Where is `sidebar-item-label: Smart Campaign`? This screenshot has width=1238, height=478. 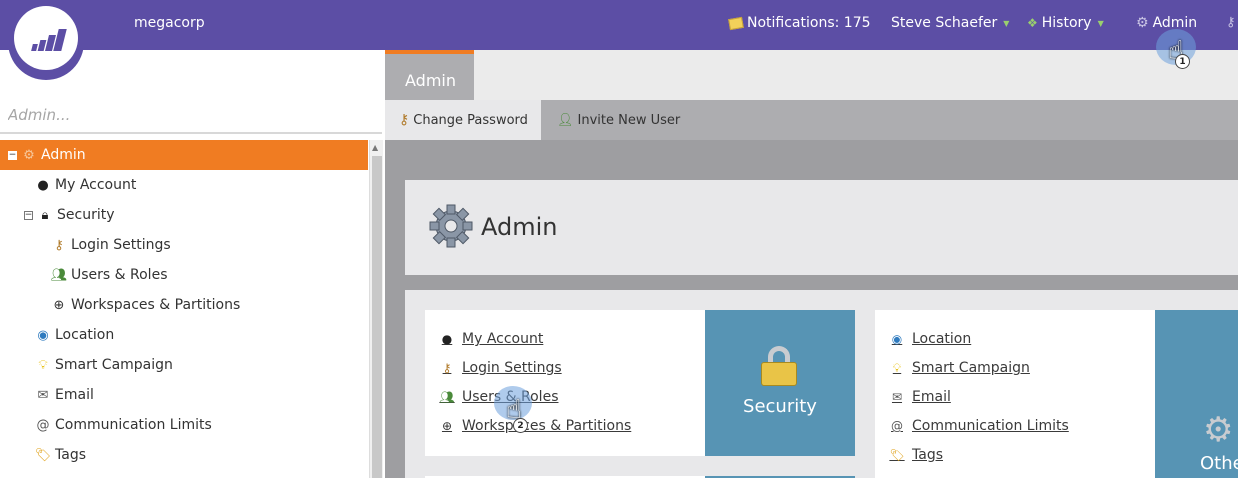
sidebar-item-label: Smart Campaign is located at coordinates (114, 365).